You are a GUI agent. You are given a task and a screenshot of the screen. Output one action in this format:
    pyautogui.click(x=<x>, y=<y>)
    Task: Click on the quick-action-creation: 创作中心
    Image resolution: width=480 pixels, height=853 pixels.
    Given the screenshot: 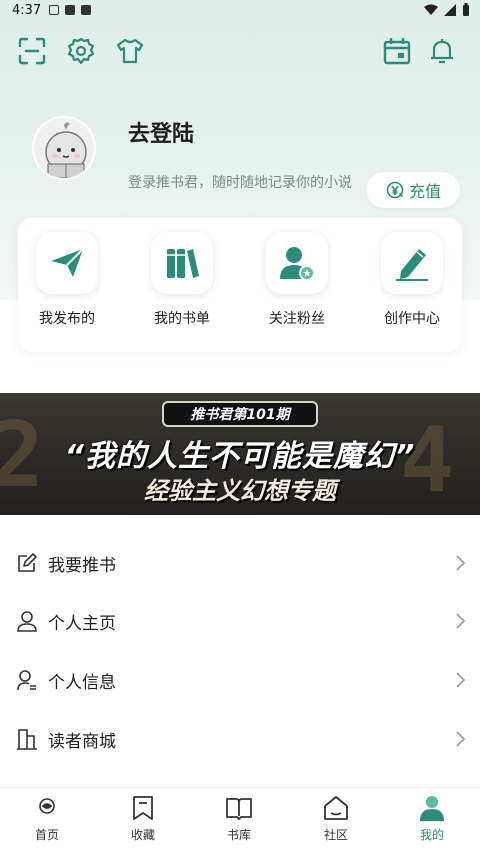 What is the action you would take?
    pyautogui.click(x=412, y=280)
    